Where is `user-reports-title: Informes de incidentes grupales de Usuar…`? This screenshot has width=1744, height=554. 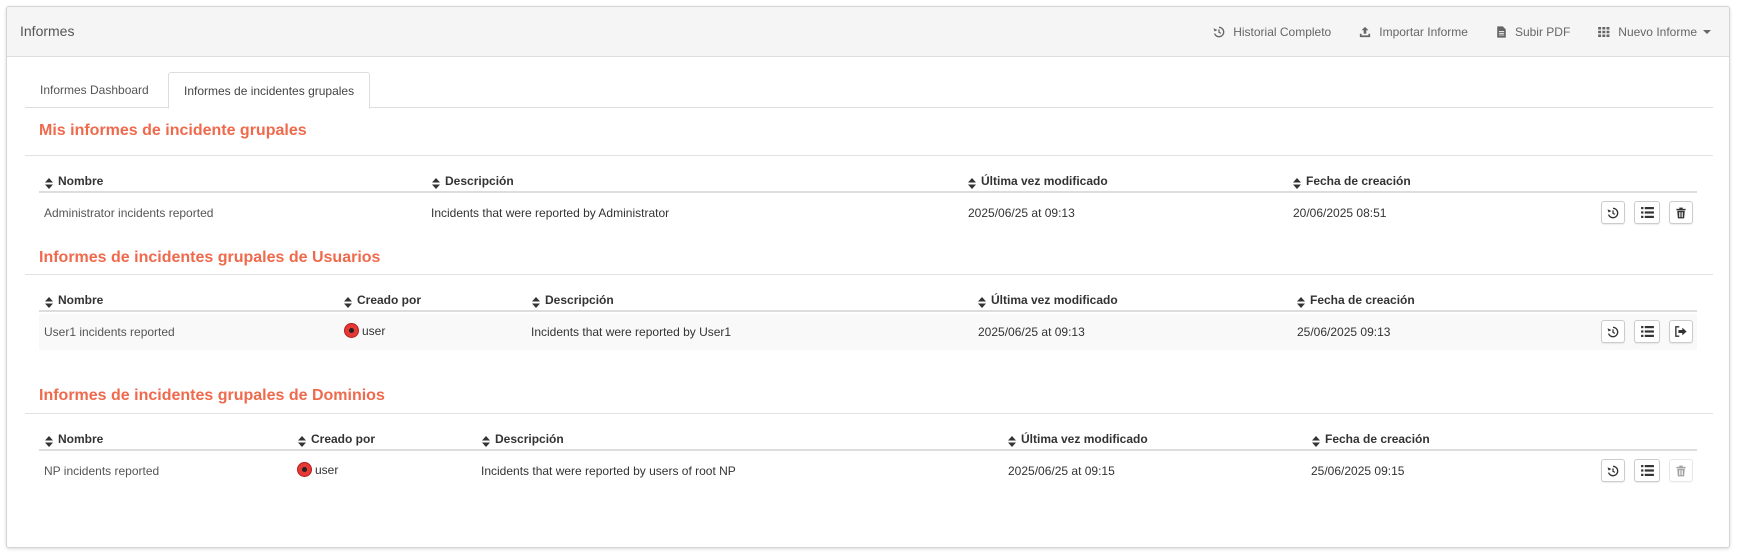 user-reports-title: Informes de incidentes grupales de Usuar… is located at coordinates (210, 257).